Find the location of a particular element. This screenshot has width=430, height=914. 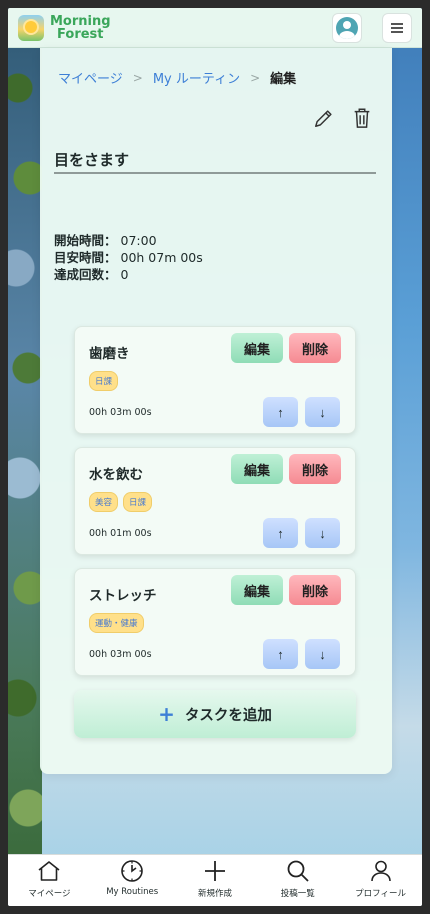

delete-routine-button is located at coordinates (362, 118).